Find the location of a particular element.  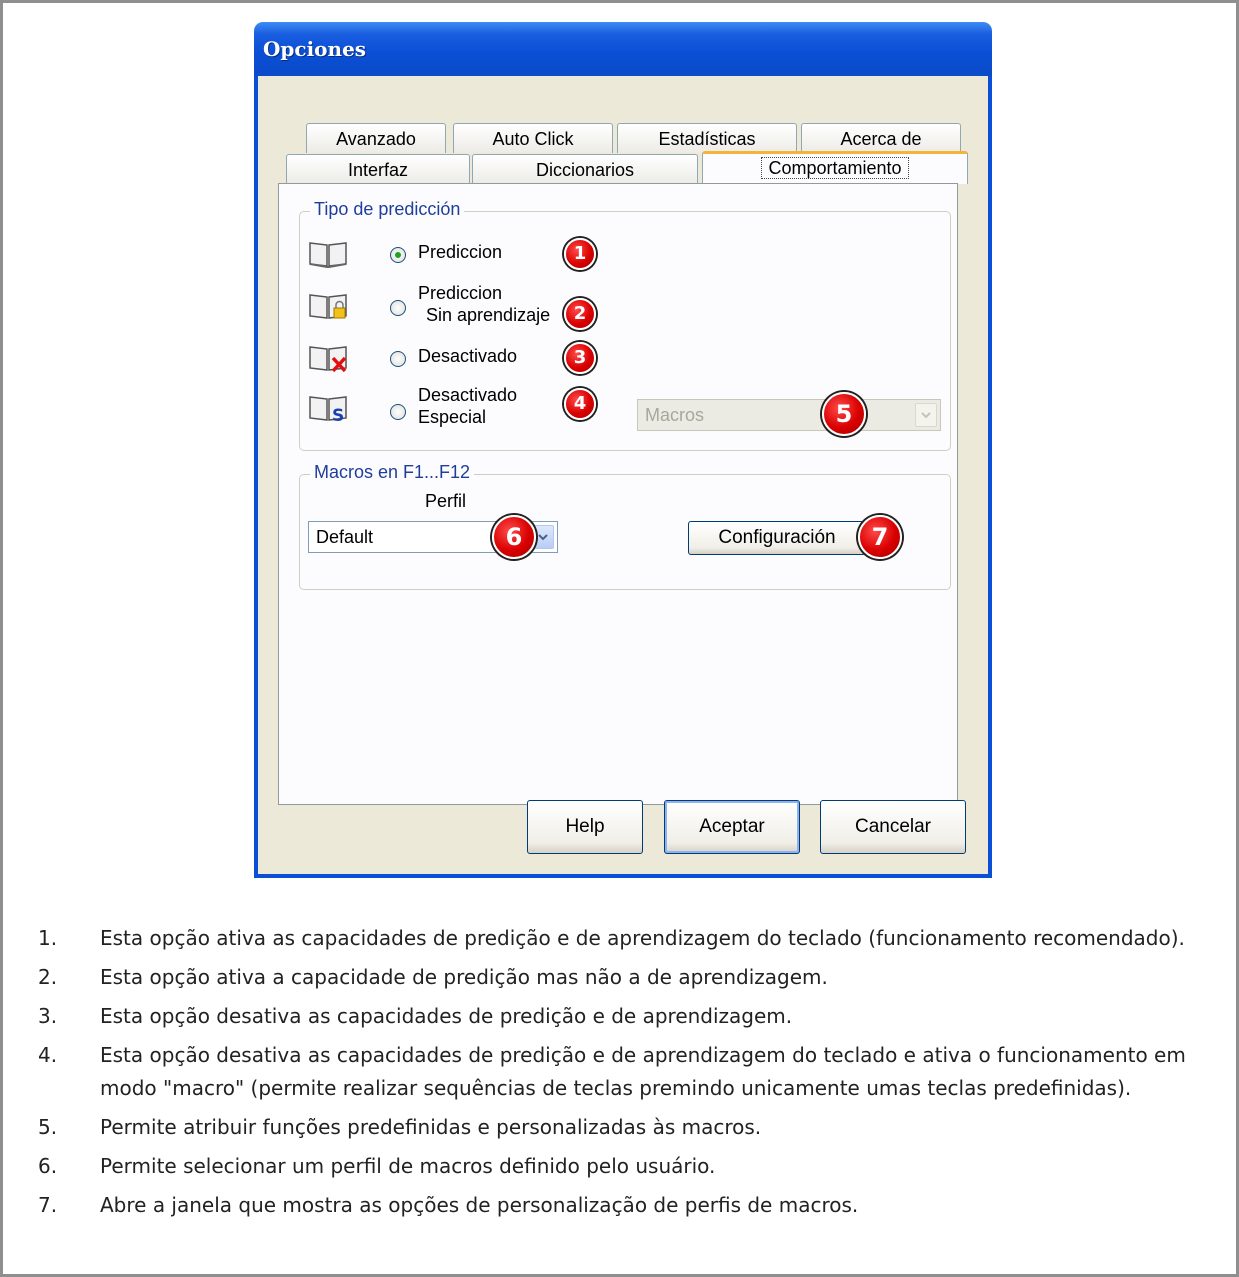

callout-badge: 6 is located at coordinates (514, 537).